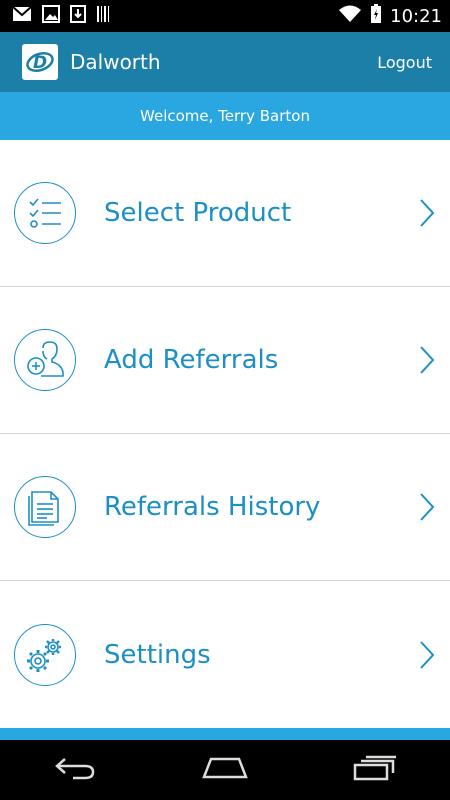 This screenshot has width=450, height=800. I want to click on battery-charging-icon, so click(376, 16).